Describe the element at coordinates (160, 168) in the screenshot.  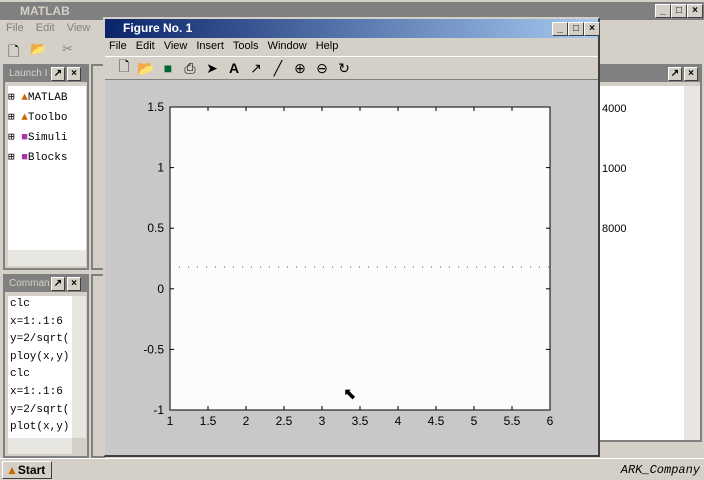
I see `y-tick-label: 1` at that location.